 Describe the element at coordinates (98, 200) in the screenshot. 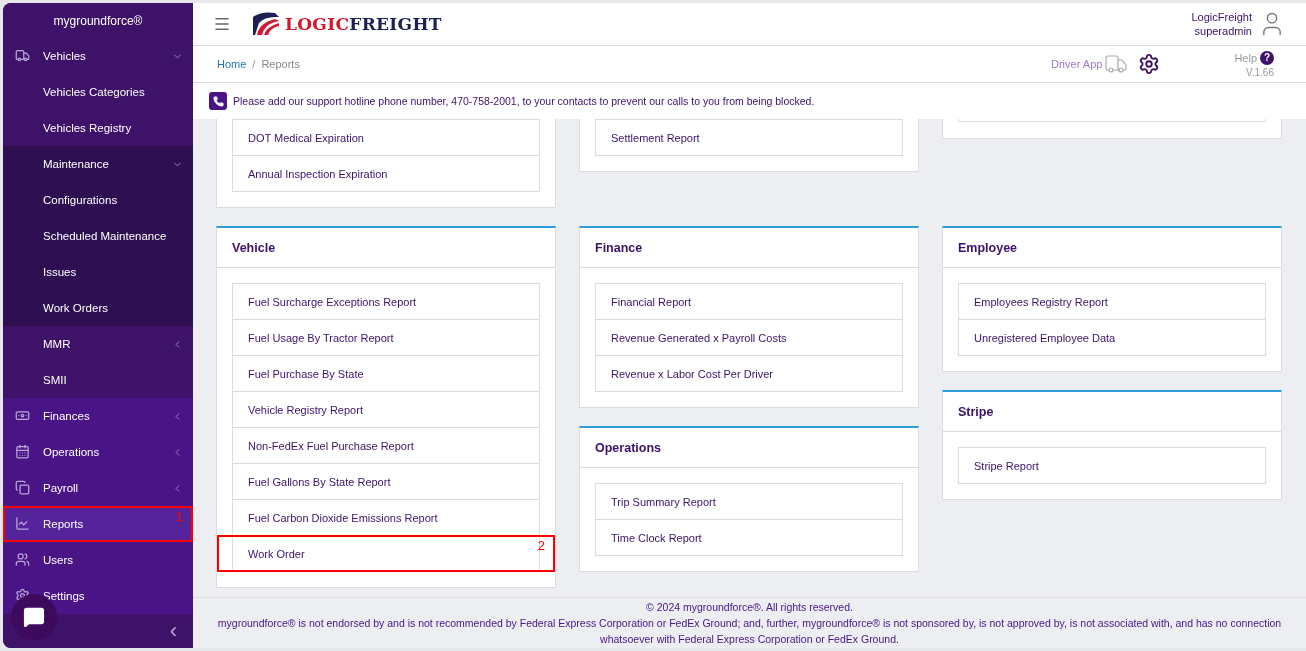

I see `sidebar-item: Configurations` at that location.